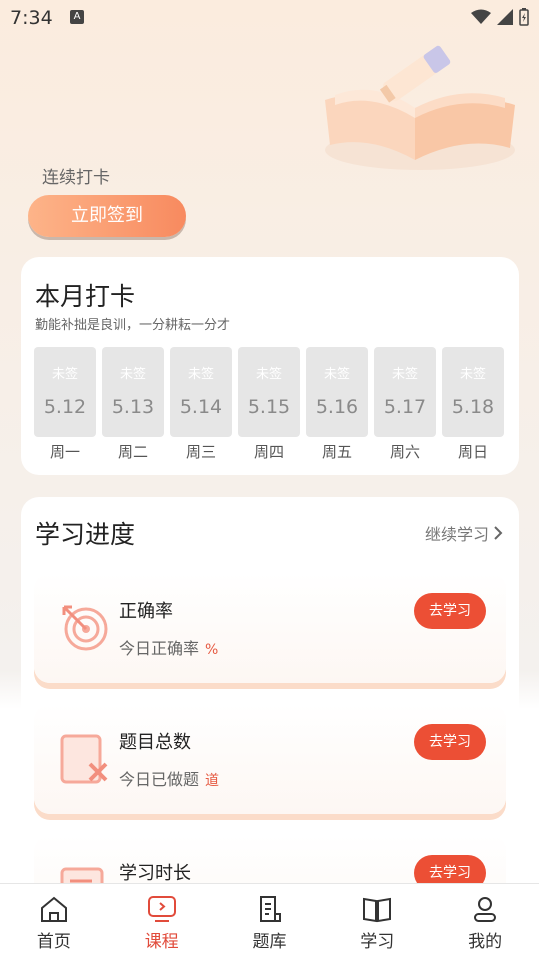 The image size is (539, 959). What do you see at coordinates (485, 909) in the screenshot?
I see `profile-icon` at bounding box center [485, 909].